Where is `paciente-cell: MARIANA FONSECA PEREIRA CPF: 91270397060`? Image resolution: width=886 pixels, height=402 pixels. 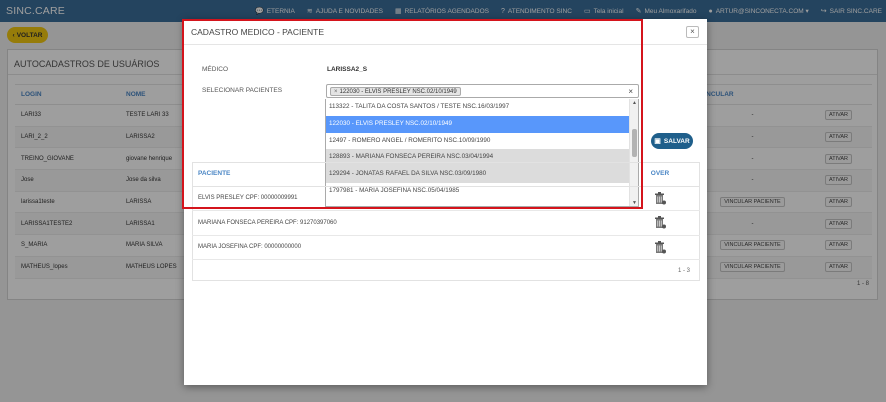
paciente-cell: MARIANA FONSECA PEREIRA CPF: 91270397060 is located at coordinates (406, 223).